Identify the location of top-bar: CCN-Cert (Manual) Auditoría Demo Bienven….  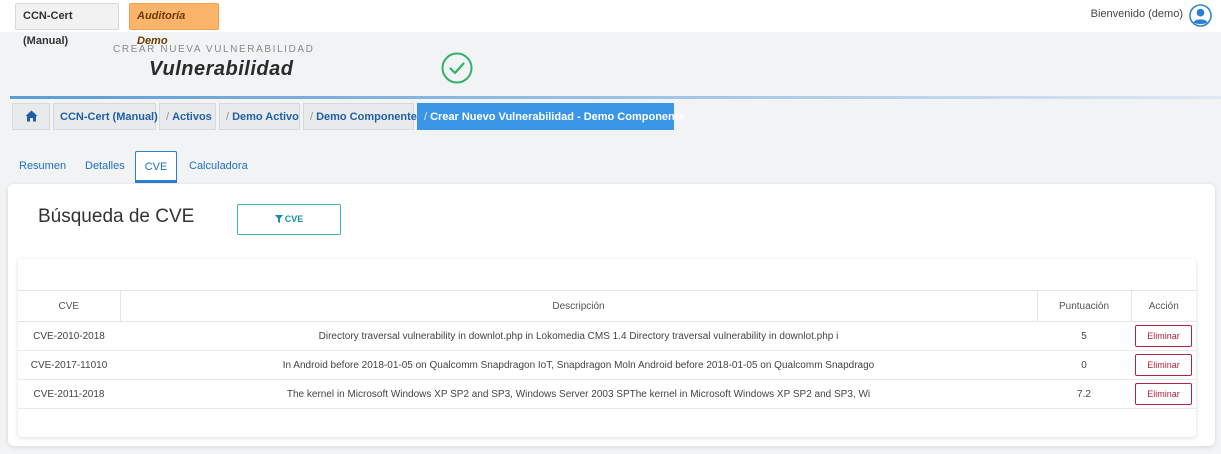
(610, 23).